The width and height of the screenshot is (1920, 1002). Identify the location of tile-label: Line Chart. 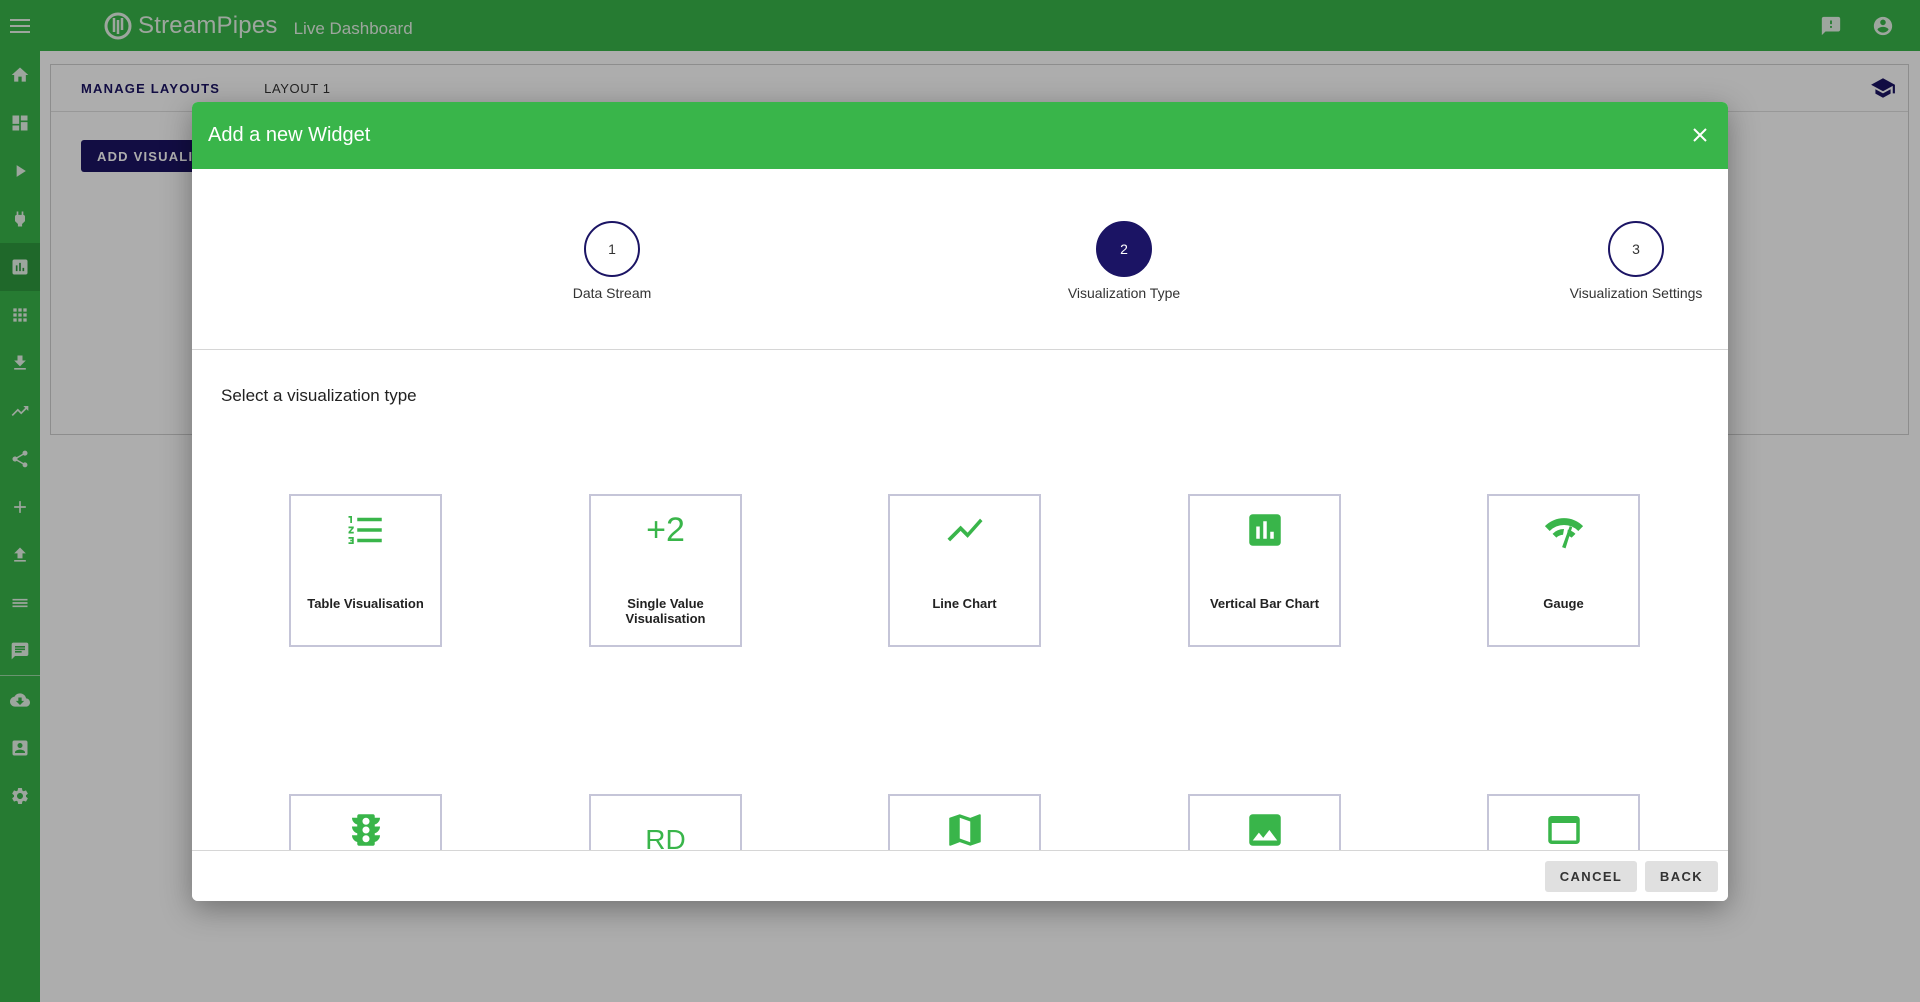
(964, 603).